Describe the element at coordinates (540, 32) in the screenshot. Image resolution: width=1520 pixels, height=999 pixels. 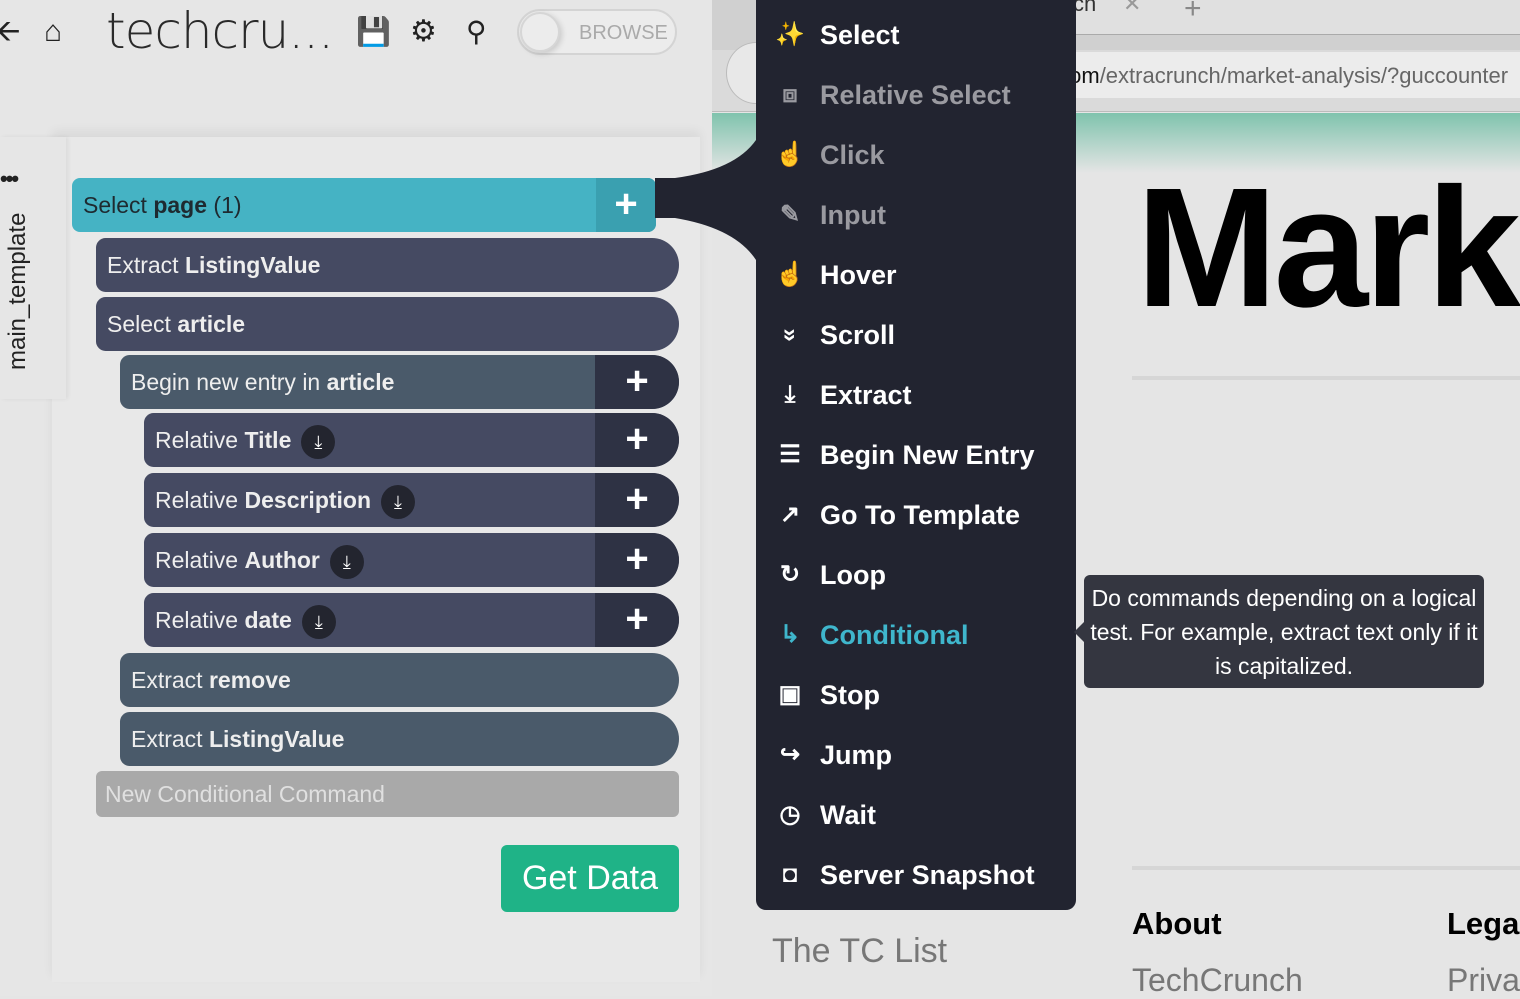
I see `toggle-knob` at that location.